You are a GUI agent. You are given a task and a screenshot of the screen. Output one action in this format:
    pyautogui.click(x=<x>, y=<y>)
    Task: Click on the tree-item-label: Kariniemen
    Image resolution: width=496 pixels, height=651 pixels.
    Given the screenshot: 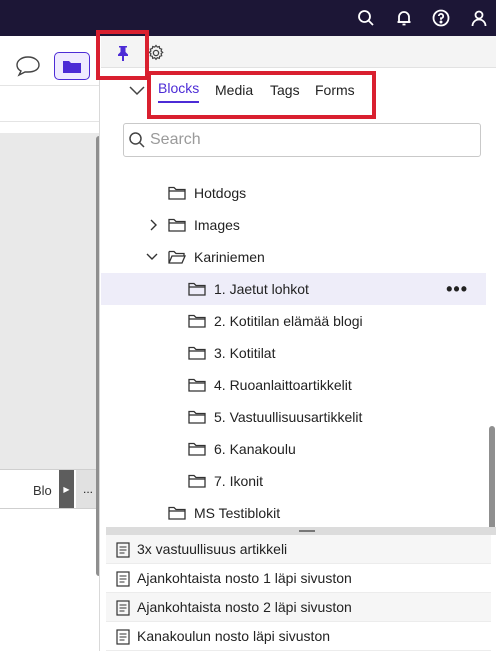 What is the action you would take?
    pyautogui.click(x=229, y=257)
    